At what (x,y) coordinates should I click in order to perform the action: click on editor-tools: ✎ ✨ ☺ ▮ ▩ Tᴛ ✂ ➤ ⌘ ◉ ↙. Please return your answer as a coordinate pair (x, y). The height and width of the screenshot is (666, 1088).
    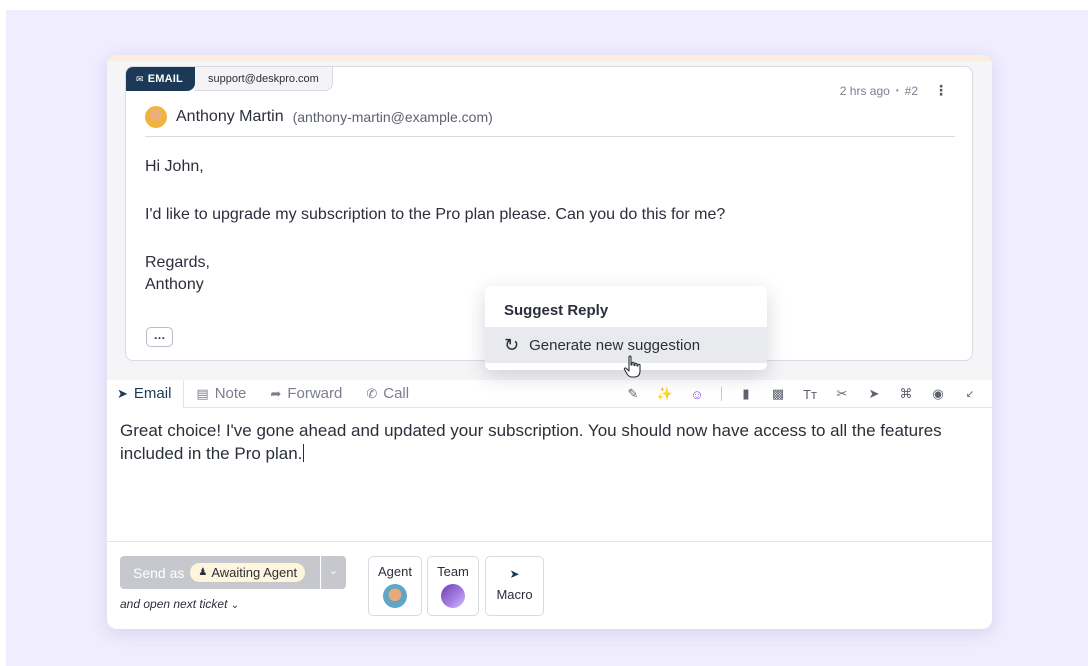
    Looking at the image, I should click on (801, 394).